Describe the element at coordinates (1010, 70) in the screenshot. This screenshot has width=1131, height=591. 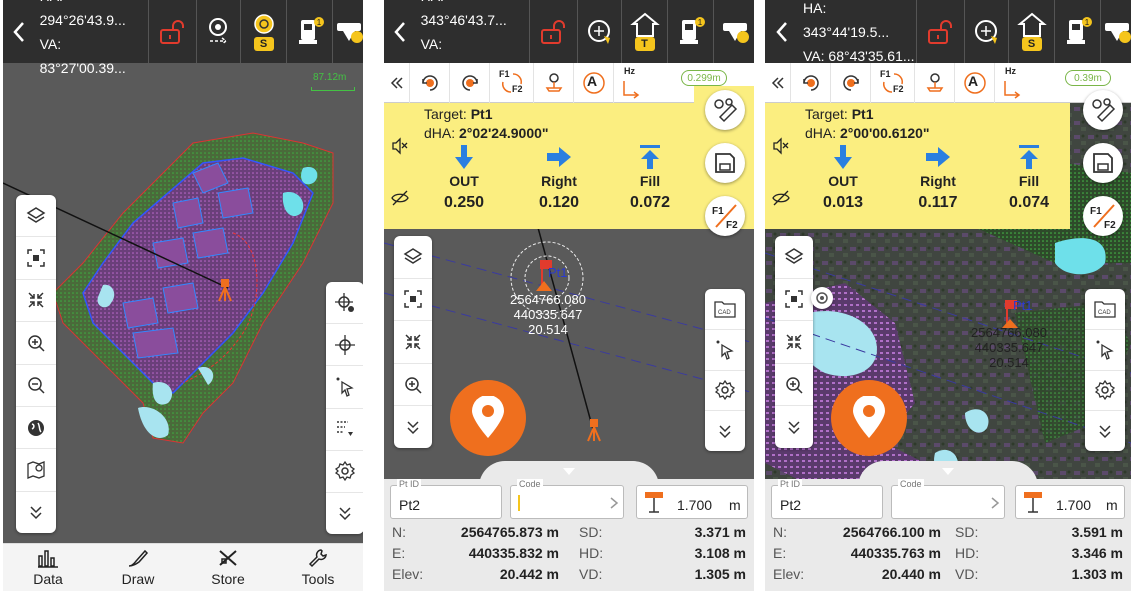
I see `hz-label: Hz` at that location.